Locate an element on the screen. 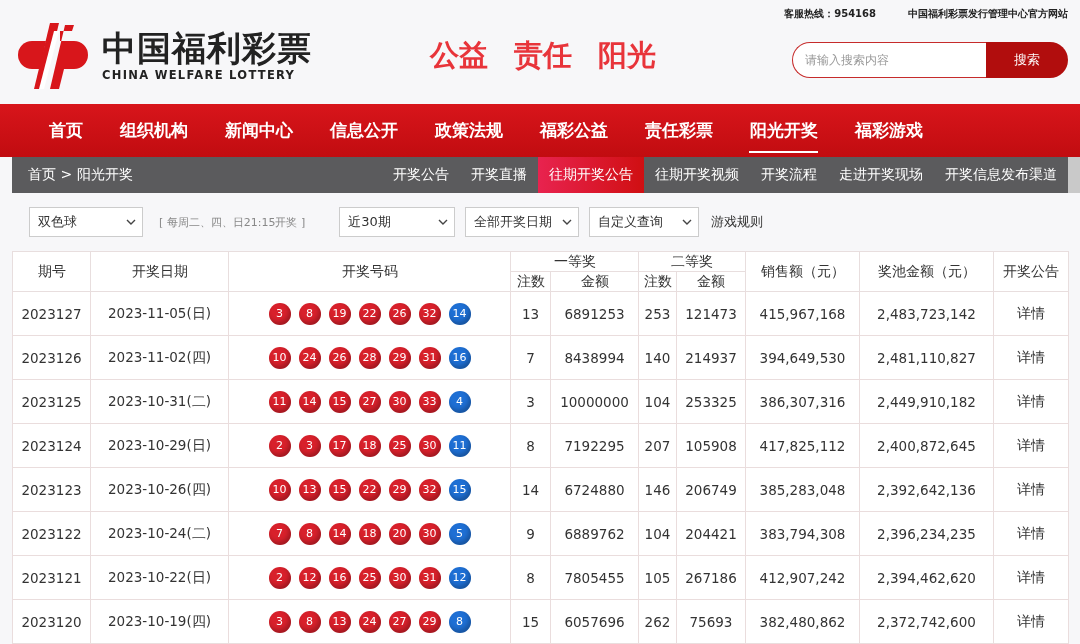  nav-item: 福彩公益 is located at coordinates (573, 130).